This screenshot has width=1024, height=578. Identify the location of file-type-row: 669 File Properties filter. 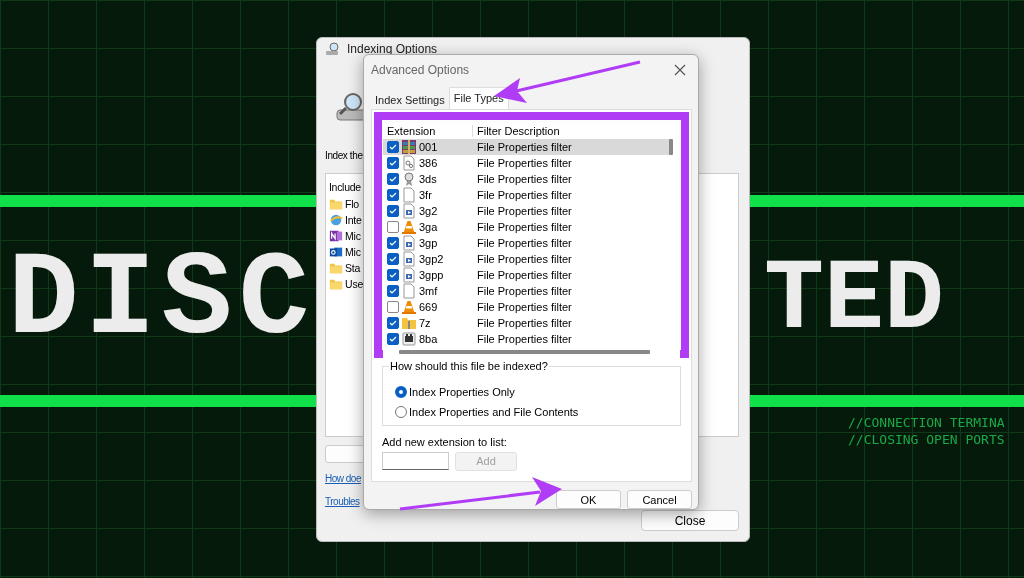
(526, 306).